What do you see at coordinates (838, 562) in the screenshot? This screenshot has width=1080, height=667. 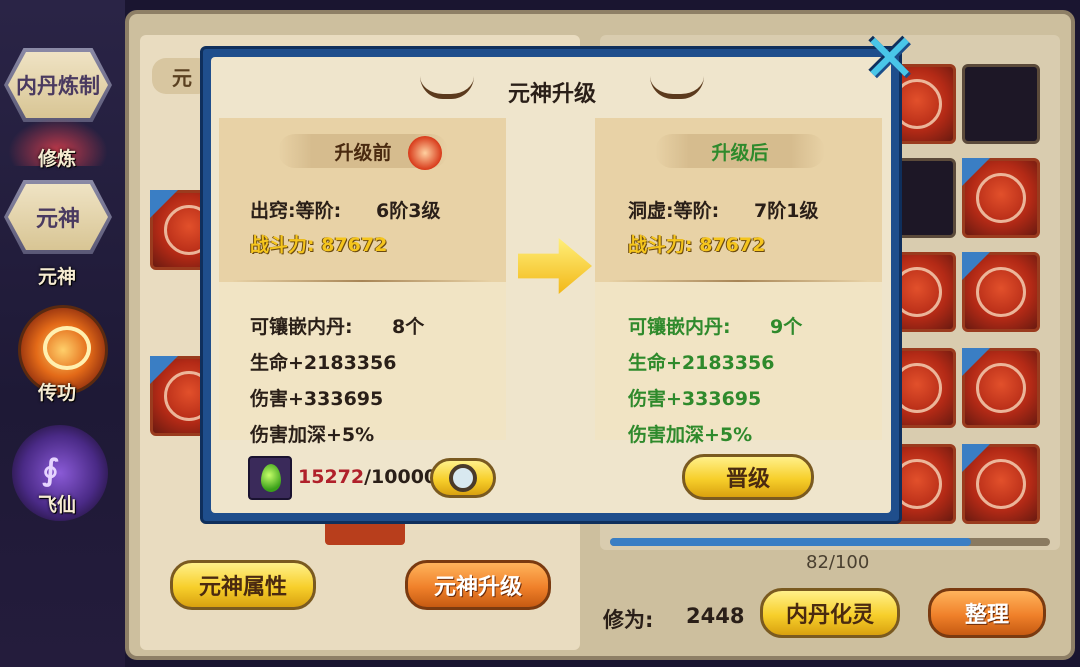 I see `progress-text: 82/100` at bounding box center [838, 562].